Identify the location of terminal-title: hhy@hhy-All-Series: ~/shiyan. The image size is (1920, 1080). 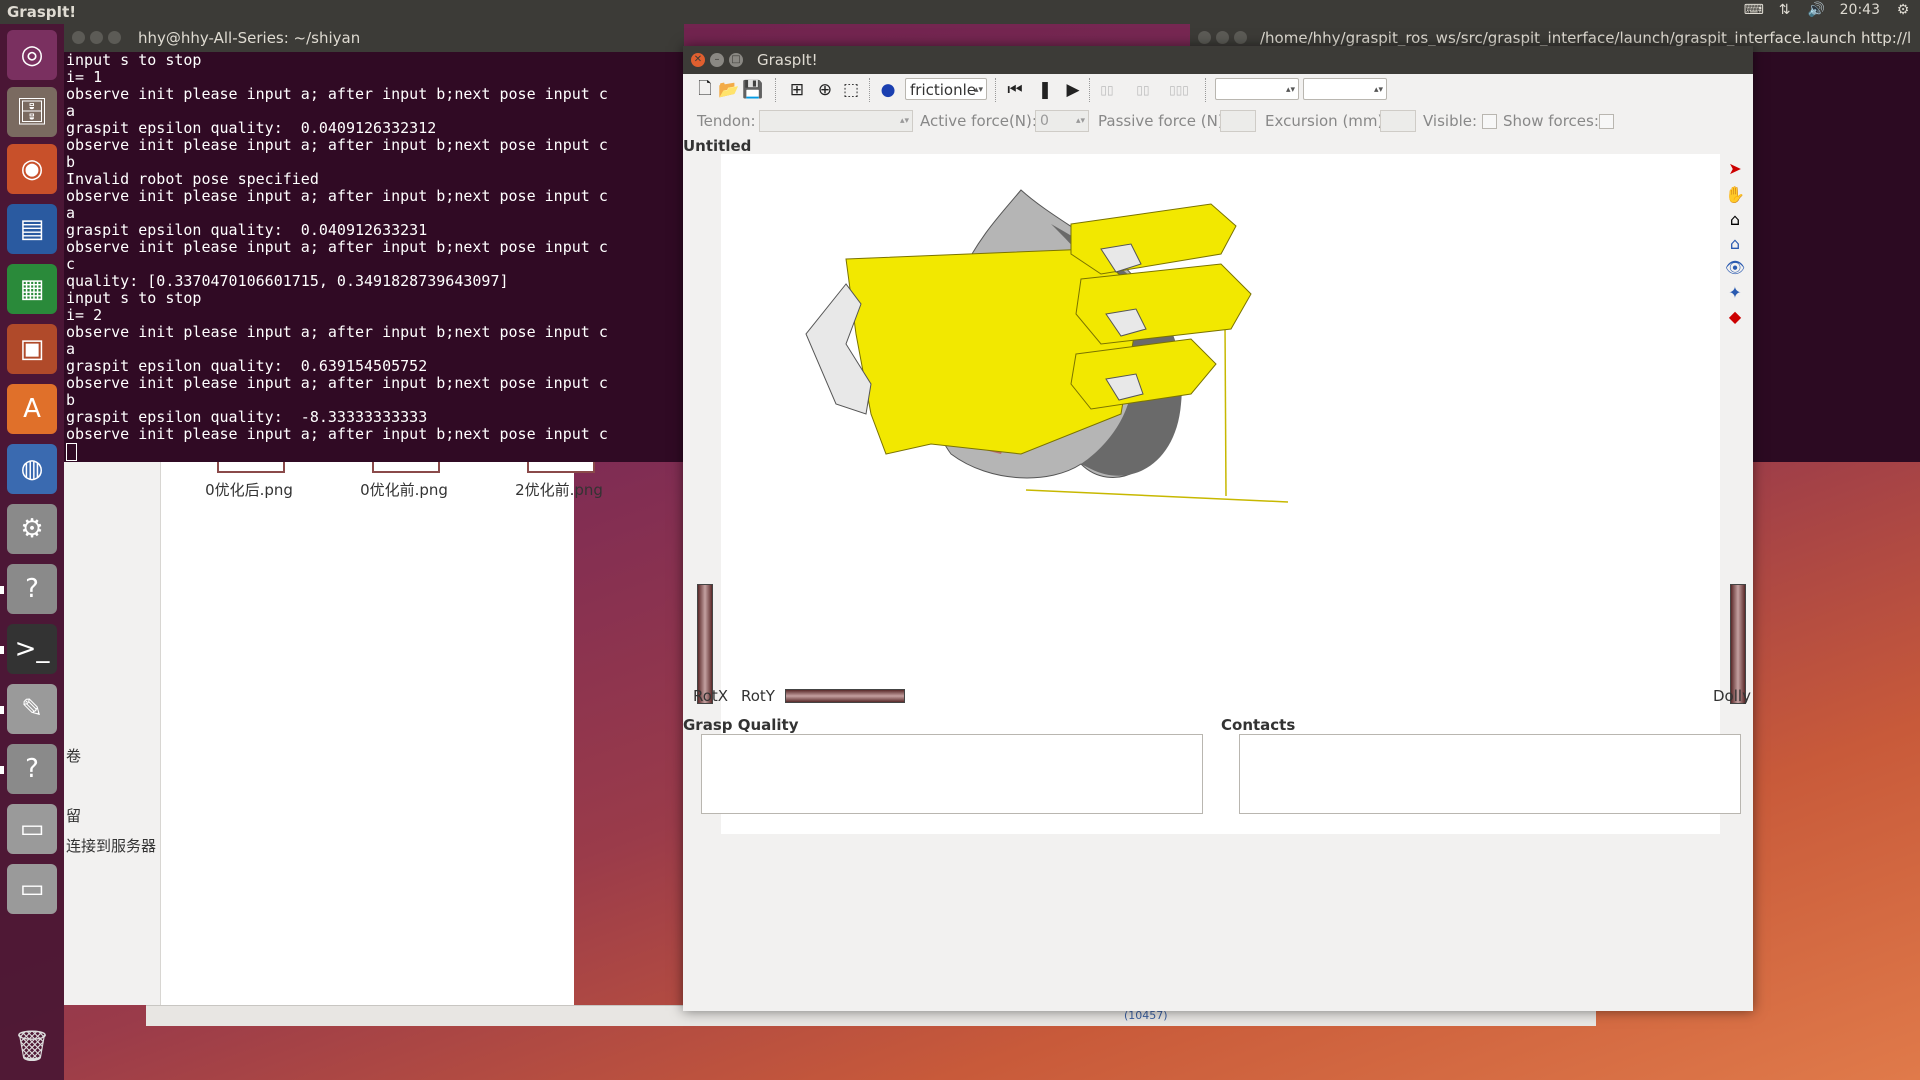
(249, 38).